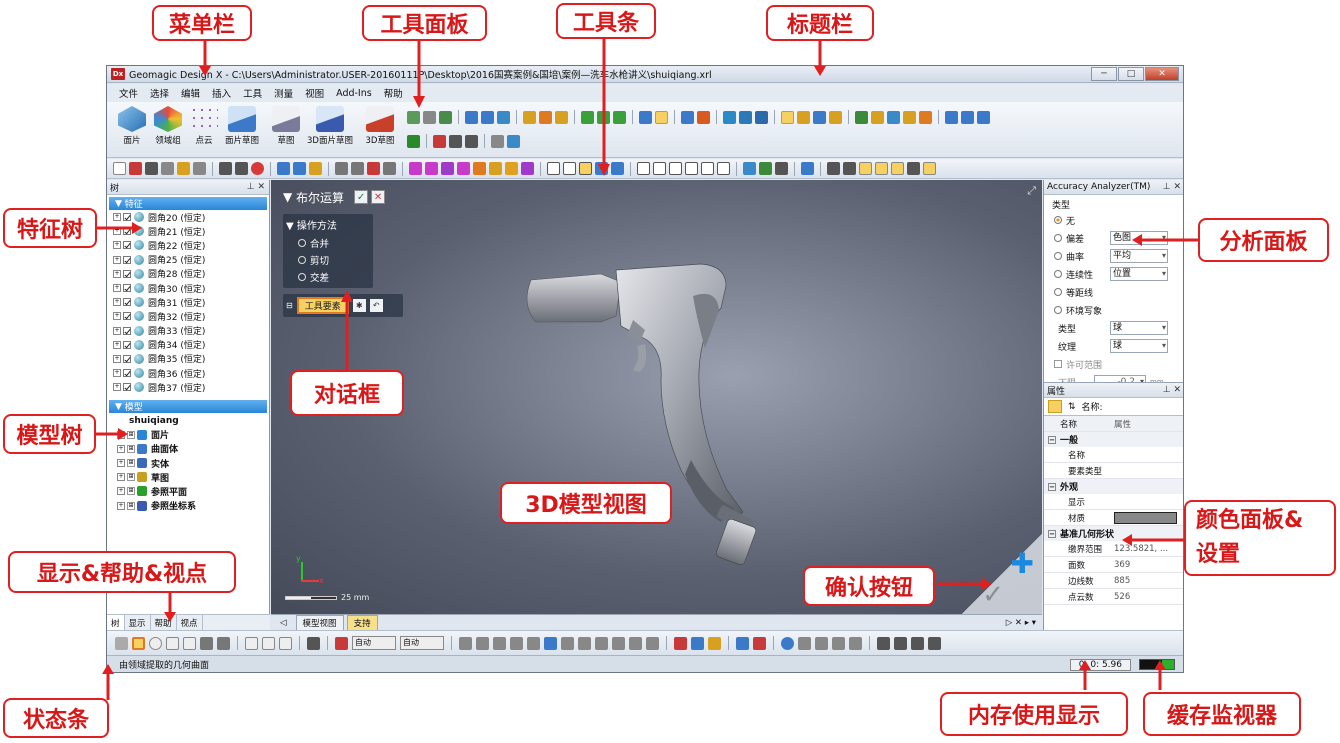 The image size is (1340, 743). I want to click on label-tool-bar: 工具条, so click(606, 21).